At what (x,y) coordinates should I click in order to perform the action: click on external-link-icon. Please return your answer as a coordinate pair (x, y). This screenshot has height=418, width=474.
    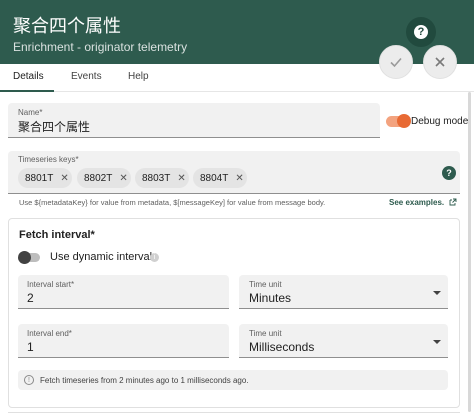
    Looking at the image, I should click on (453, 202).